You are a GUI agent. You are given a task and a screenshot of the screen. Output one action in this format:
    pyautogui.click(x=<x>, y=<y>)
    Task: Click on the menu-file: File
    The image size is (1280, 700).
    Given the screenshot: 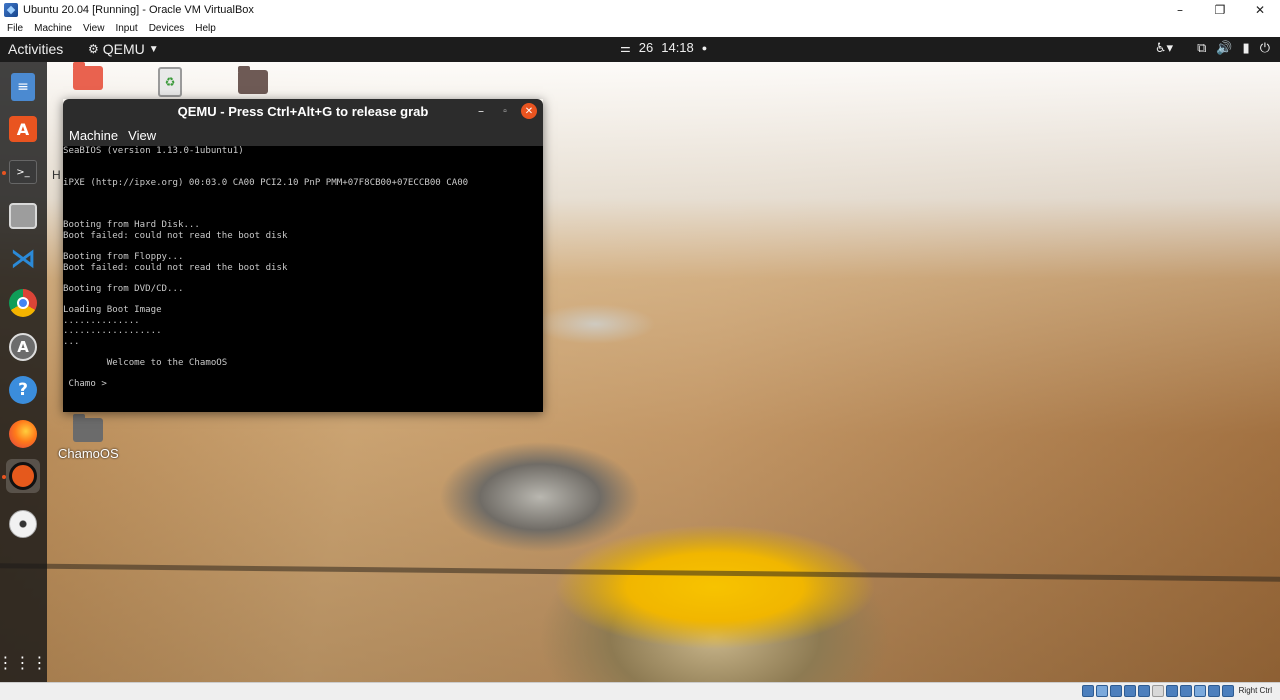 What is the action you would take?
    pyautogui.click(x=16, y=28)
    